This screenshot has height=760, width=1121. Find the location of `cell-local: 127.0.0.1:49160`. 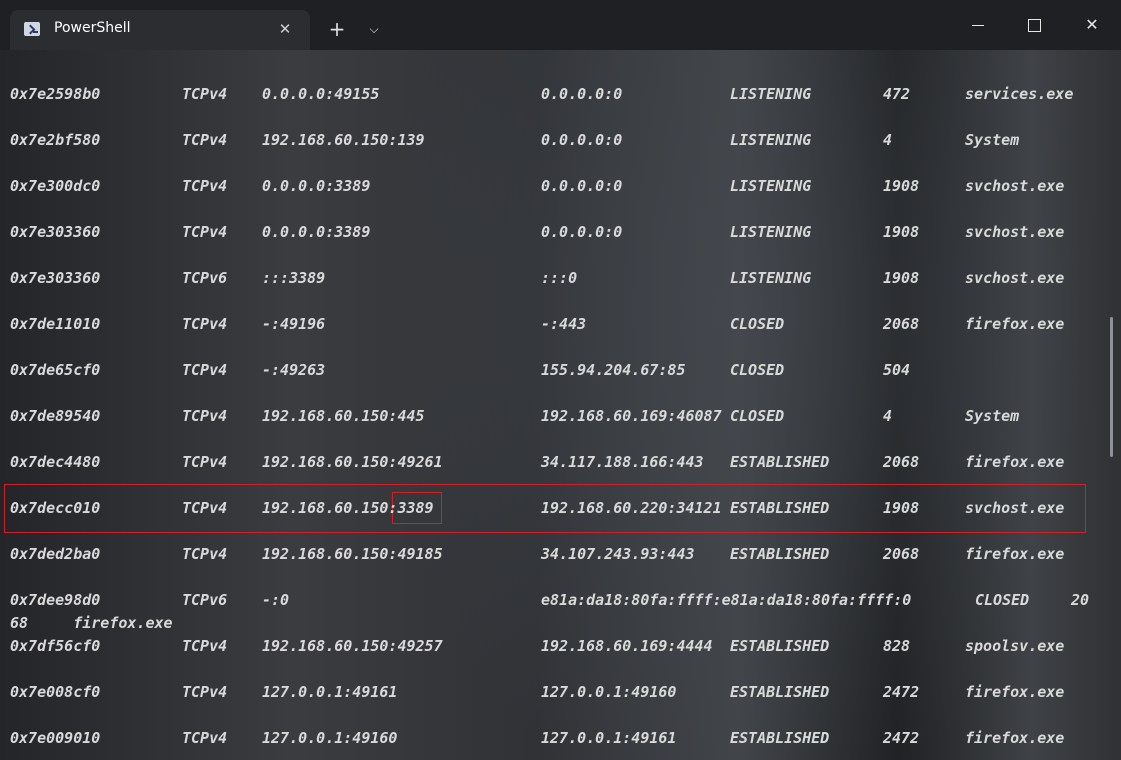

cell-local: 127.0.0.1:49160 is located at coordinates (330, 738).